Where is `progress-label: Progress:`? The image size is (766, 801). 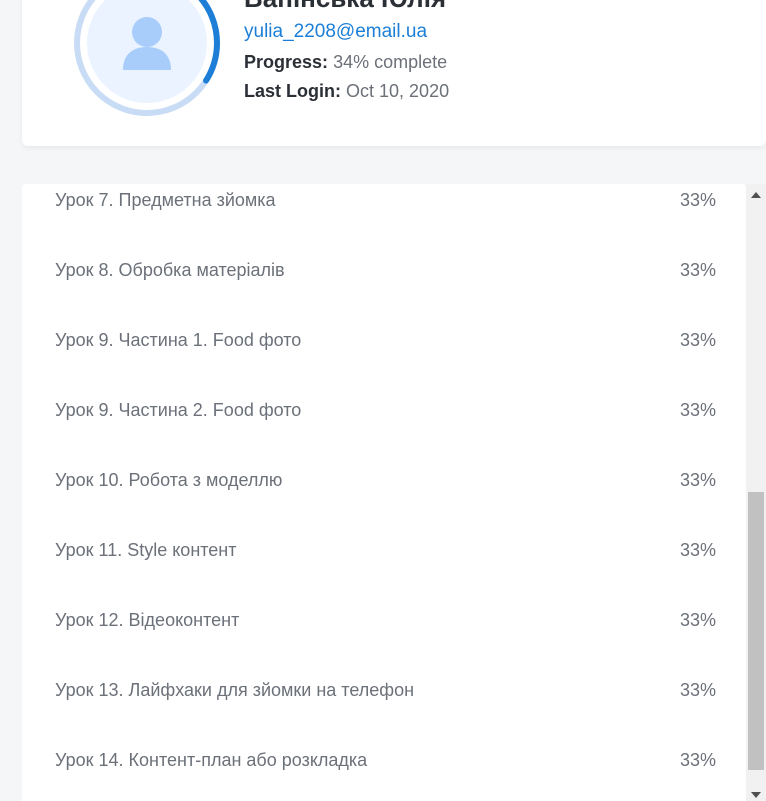 progress-label: Progress: is located at coordinates (286, 62).